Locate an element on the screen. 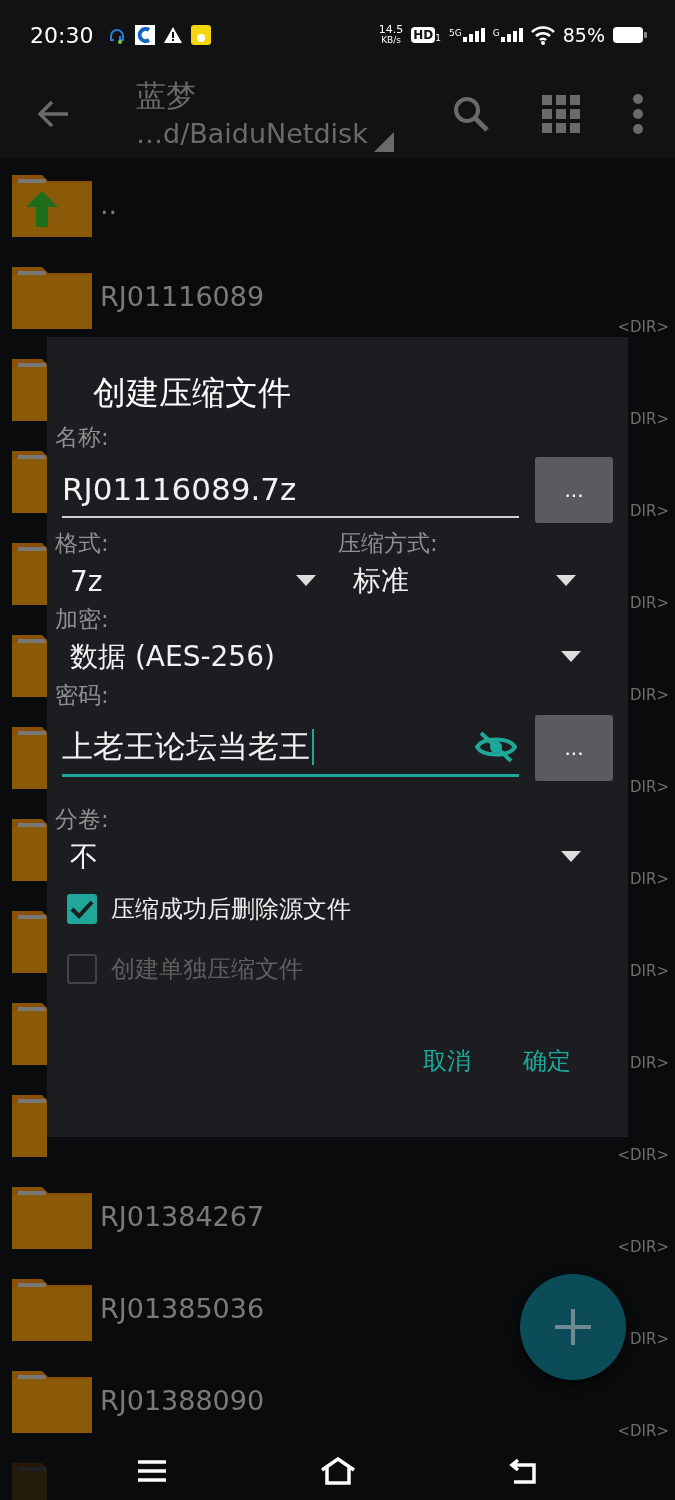  encryption-dropdown: 数据 (AES-256) is located at coordinates (334, 657).